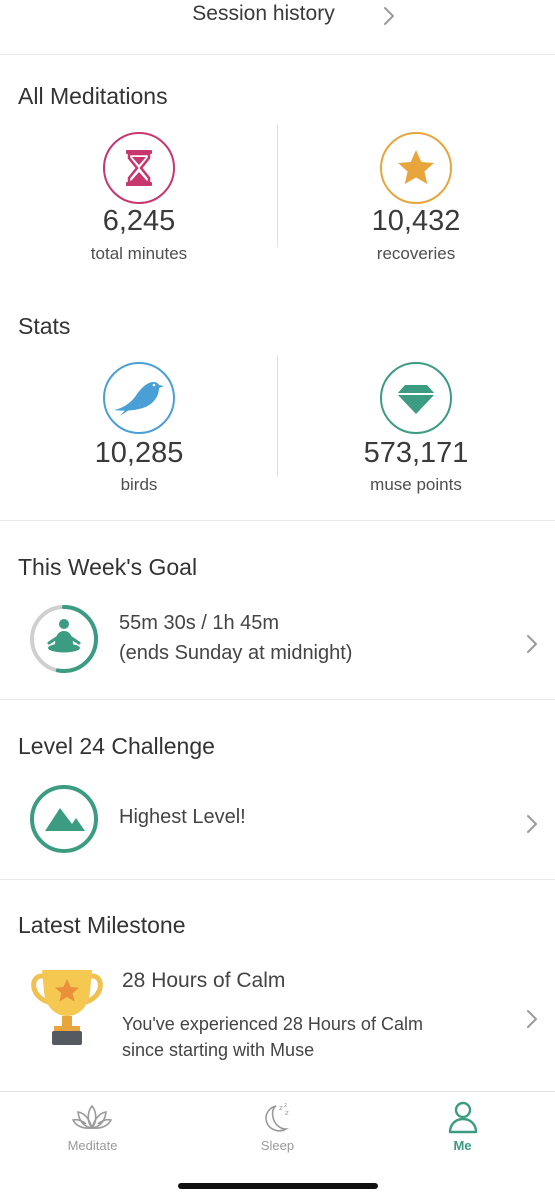  What do you see at coordinates (278, 1186) in the screenshot?
I see `home-indicator` at bounding box center [278, 1186].